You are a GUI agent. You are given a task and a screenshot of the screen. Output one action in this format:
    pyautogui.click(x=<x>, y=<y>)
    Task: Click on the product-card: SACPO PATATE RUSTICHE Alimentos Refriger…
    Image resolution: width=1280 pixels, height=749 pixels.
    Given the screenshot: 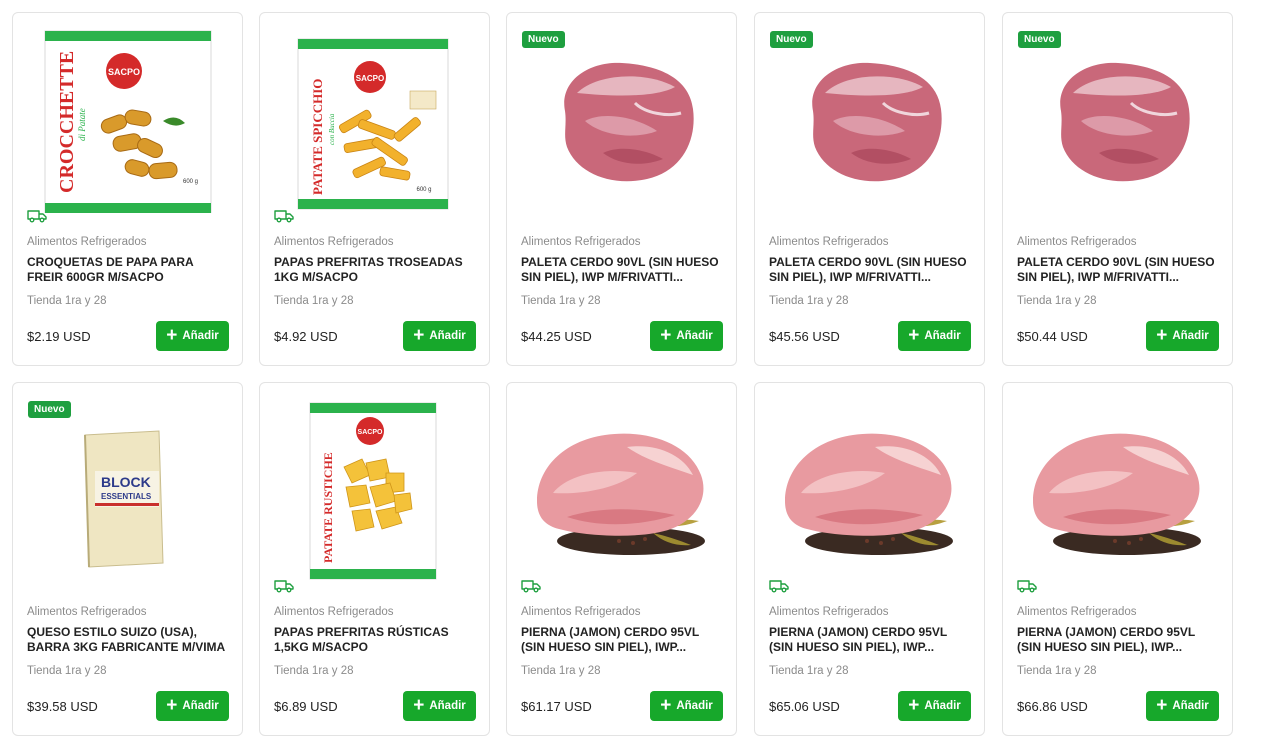 What is the action you would take?
    pyautogui.click(x=374, y=559)
    